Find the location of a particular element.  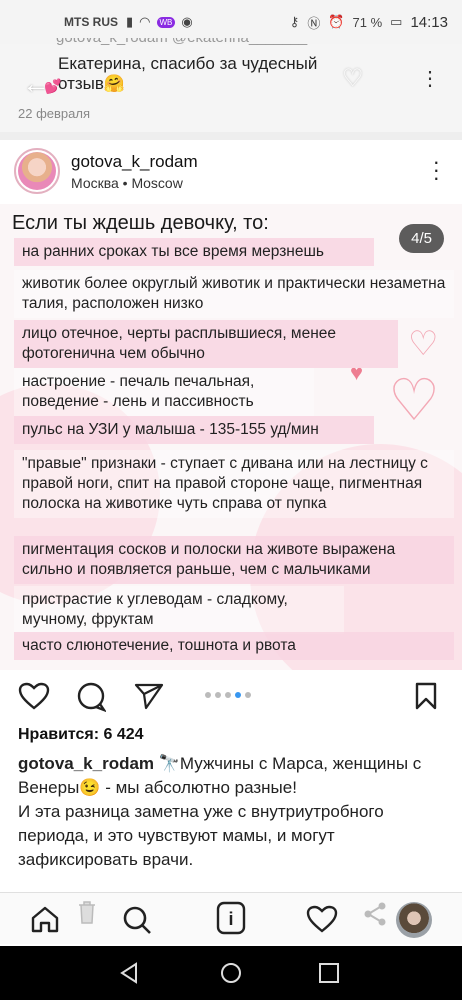

battery-icon: ▭ is located at coordinates (396, 21).